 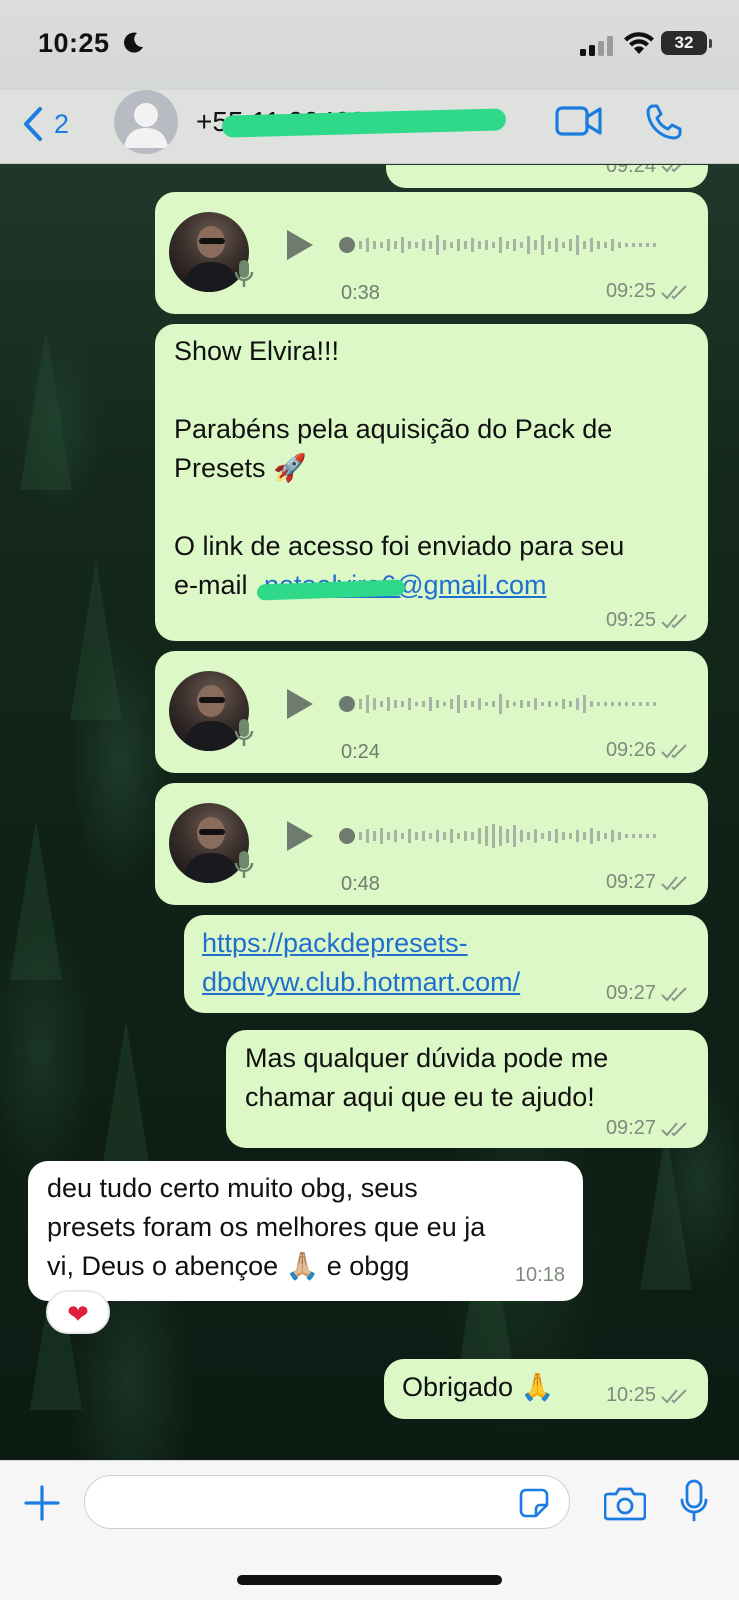 I want to click on message-text-line: Presets 🚀, so click(x=240, y=468).